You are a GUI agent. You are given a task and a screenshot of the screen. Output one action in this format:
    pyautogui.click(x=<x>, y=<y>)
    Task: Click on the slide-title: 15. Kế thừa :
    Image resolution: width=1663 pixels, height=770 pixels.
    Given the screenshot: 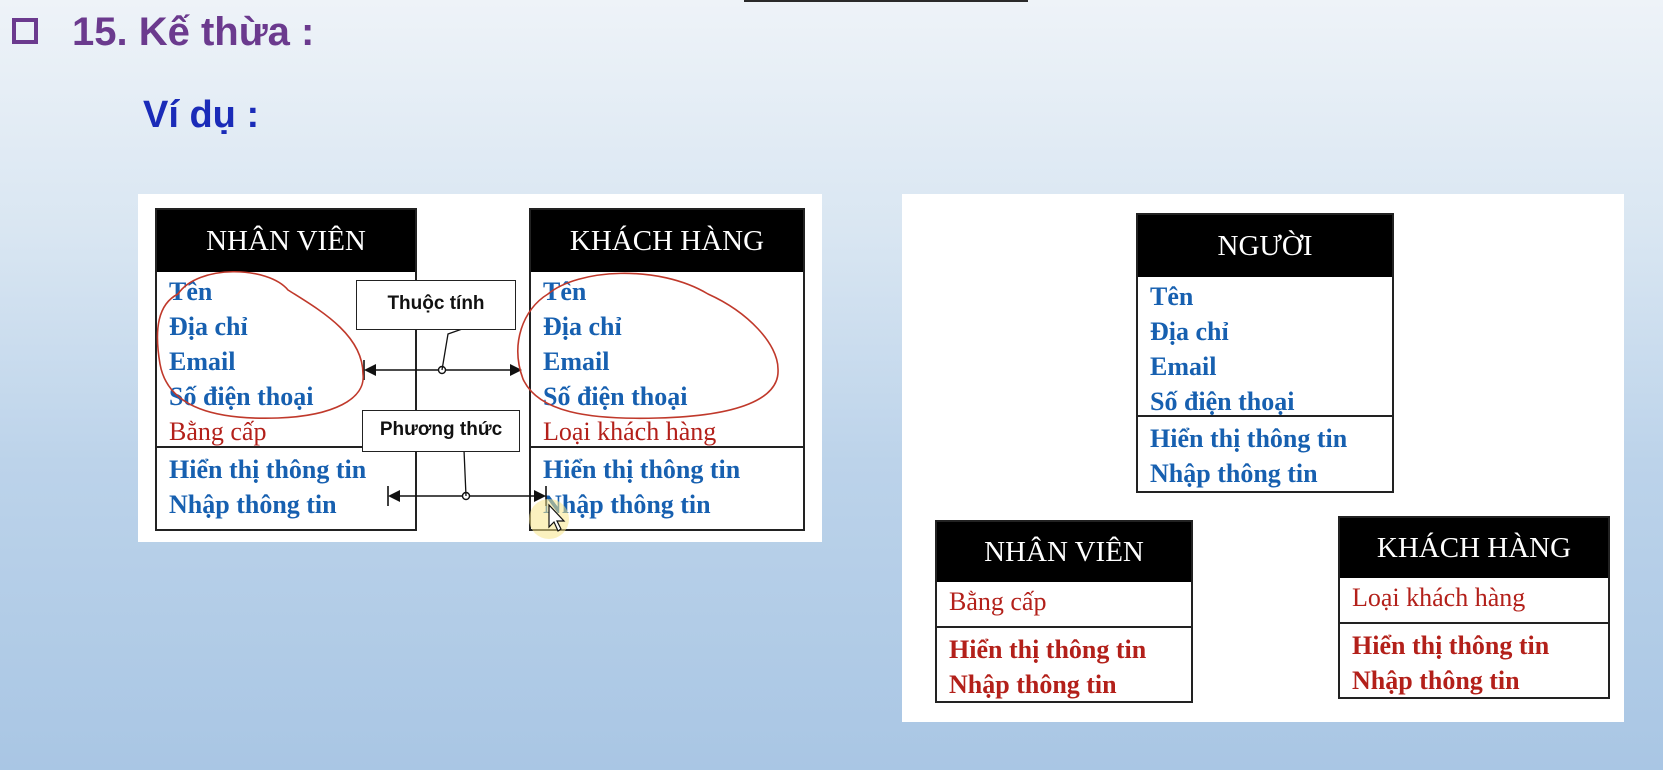 What is the action you would take?
    pyautogui.click(x=193, y=32)
    